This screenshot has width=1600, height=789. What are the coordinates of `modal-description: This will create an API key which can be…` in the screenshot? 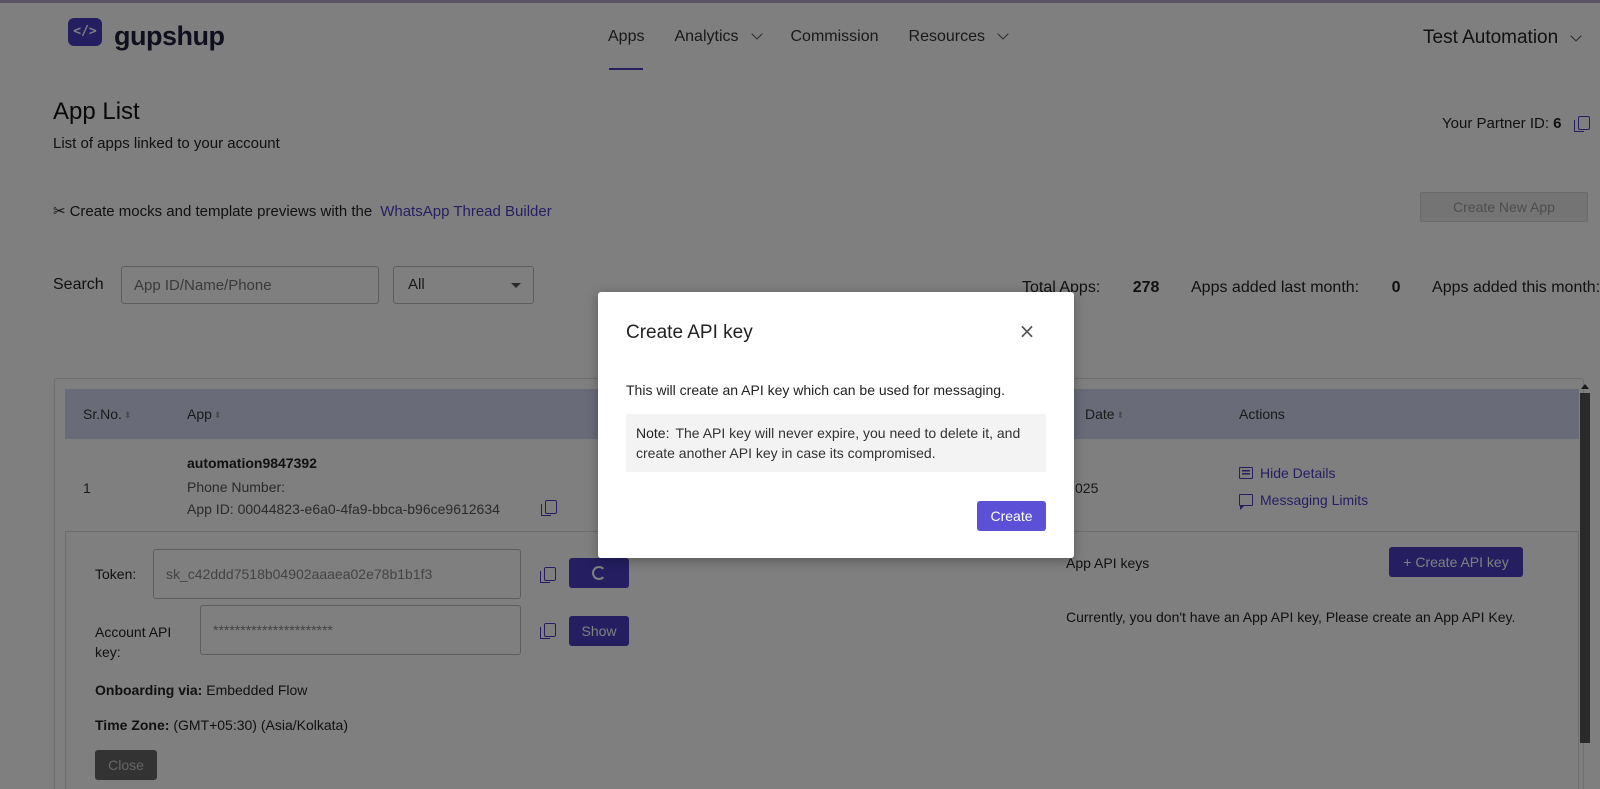 It's located at (815, 390).